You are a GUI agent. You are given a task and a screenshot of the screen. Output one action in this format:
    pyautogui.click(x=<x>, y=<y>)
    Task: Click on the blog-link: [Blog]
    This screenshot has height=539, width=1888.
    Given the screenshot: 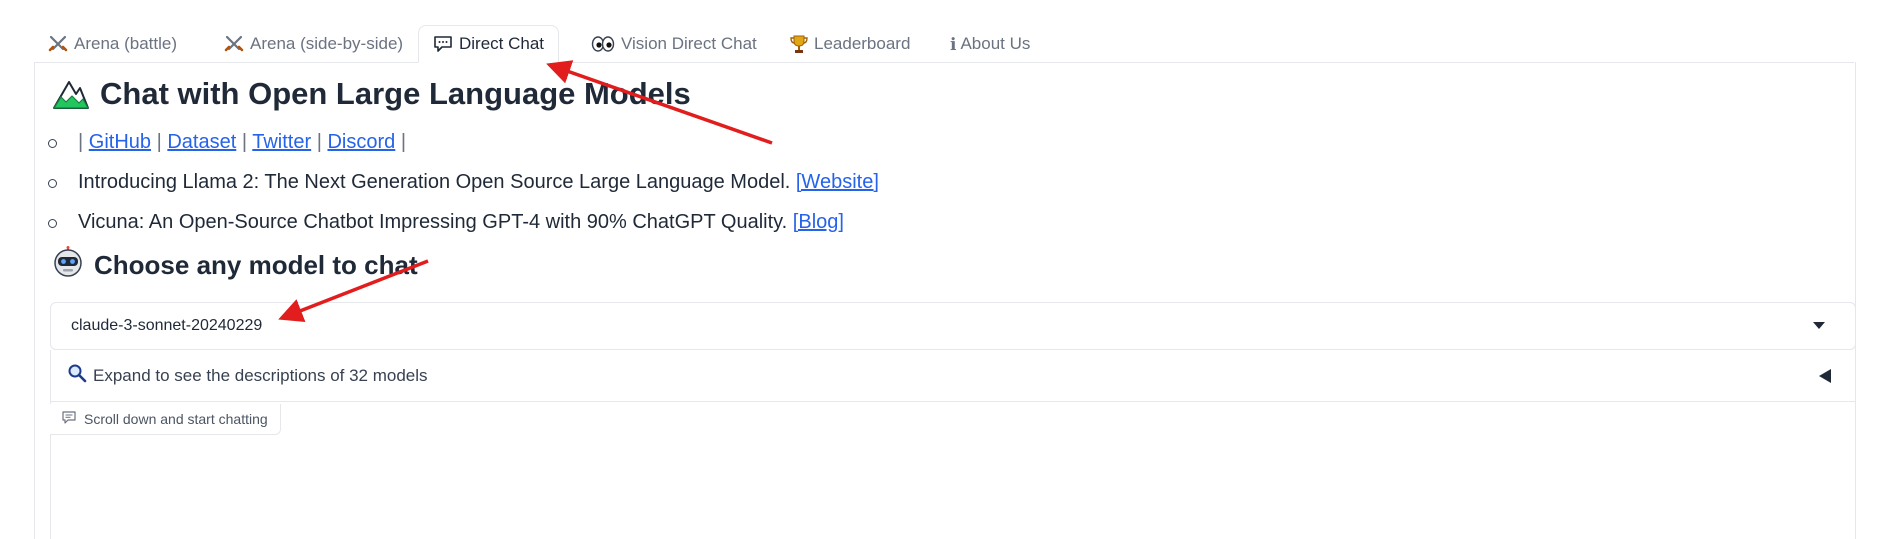 What is the action you would take?
    pyautogui.click(x=818, y=222)
    